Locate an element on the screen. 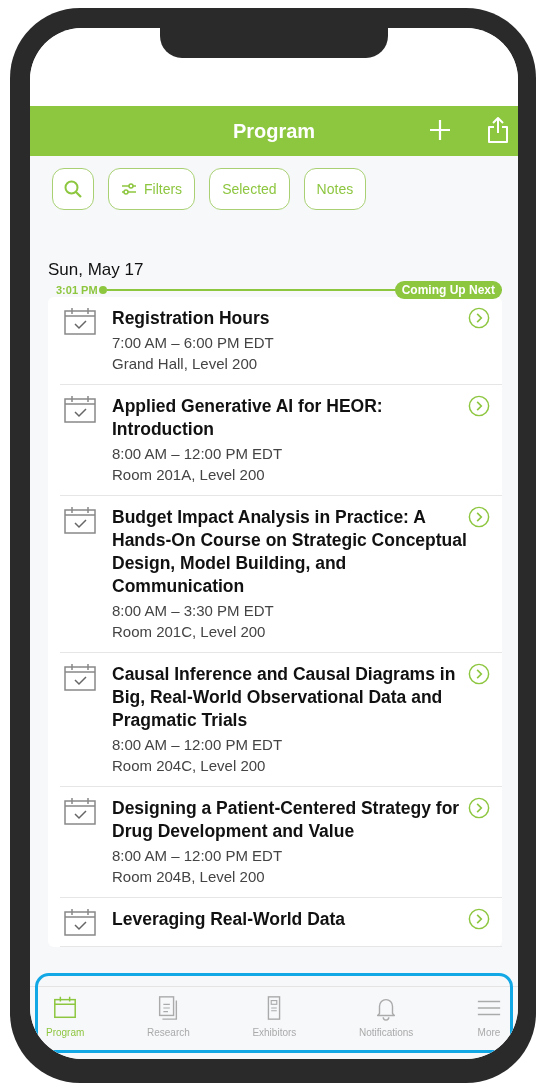 This screenshot has width=542, height=1088. tab-item: Research is located at coordinates (168, 1019).